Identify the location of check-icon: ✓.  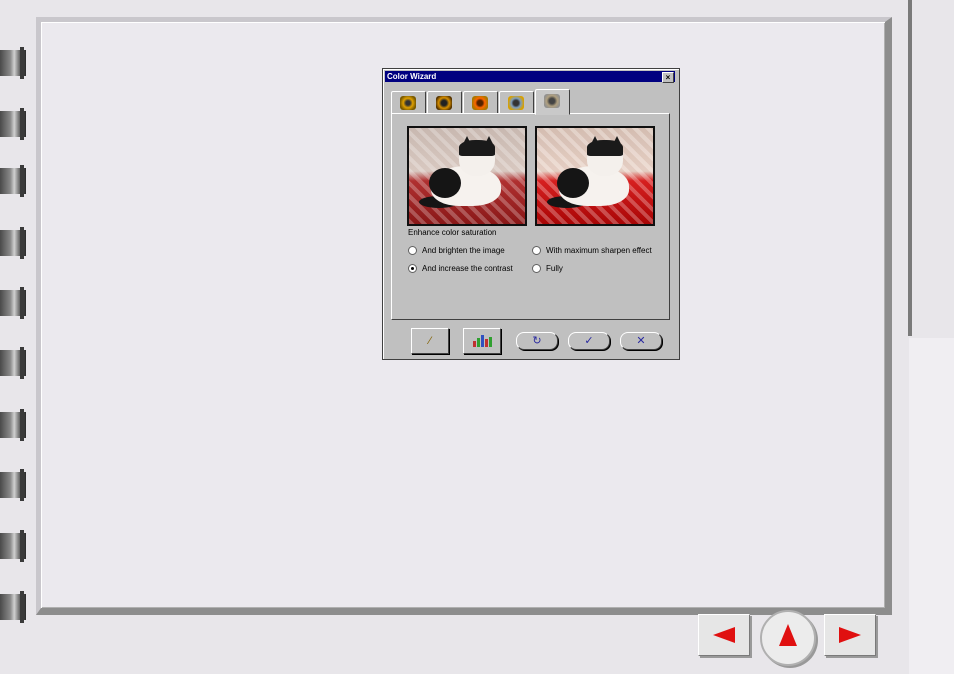
(589, 340).